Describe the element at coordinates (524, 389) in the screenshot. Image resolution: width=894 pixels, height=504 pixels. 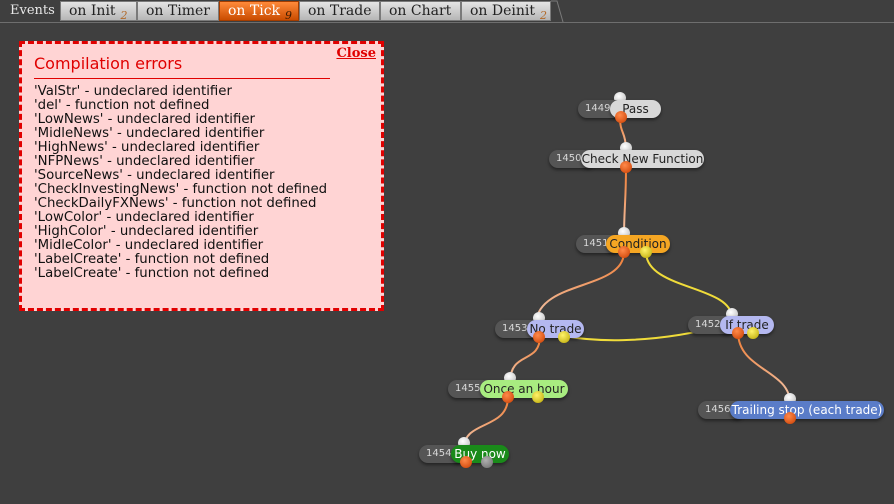
I see `node-label: Once an hour` at that location.